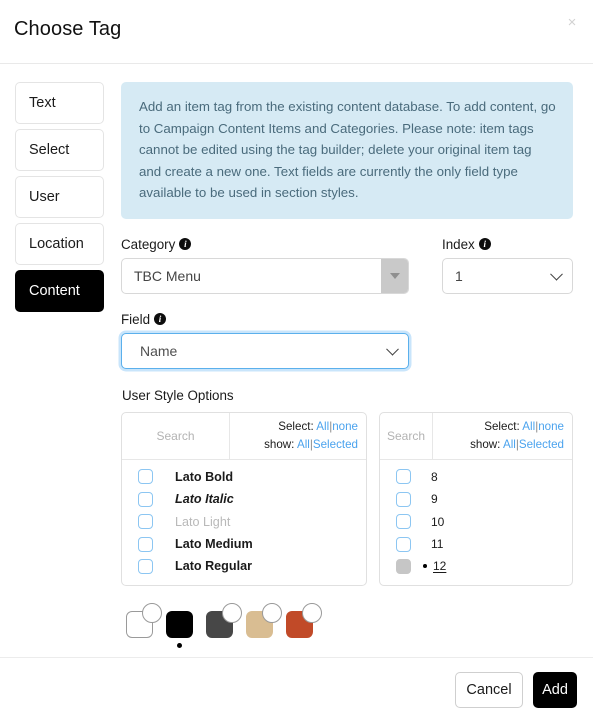 Image resolution: width=593 pixels, height=721 pixels. I want to click on font-select-none-link: none, so click(345, 426).